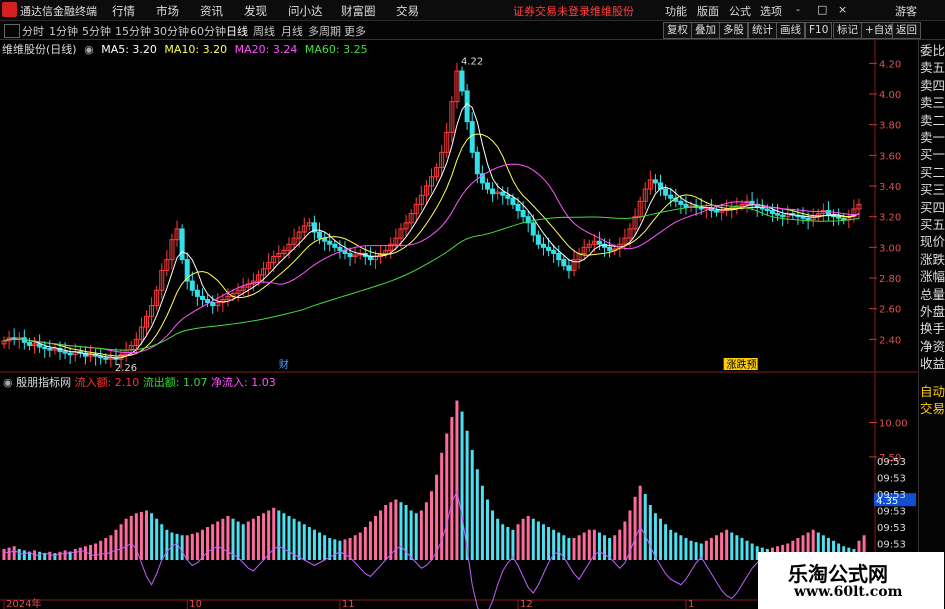 The image size is (945, 609). Describe the element at coordinates (292, 31) in the screenshot. I see `tab-monthly: 月线` at that location.